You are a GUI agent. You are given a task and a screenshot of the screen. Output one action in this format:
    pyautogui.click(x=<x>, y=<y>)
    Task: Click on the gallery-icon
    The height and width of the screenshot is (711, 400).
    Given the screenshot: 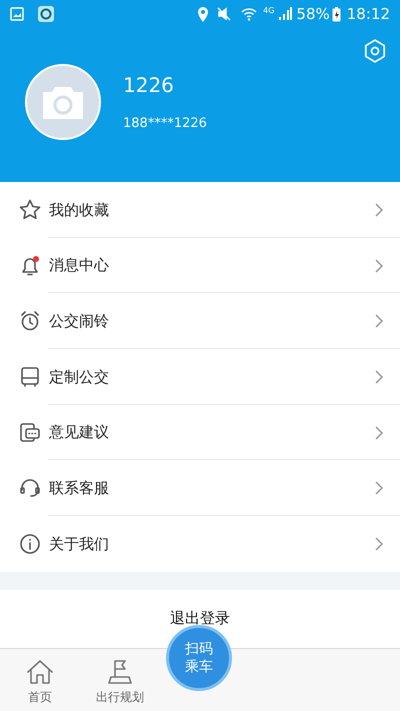 What is the action you would take?
    pyautogui.click(x=17, y=14)
    